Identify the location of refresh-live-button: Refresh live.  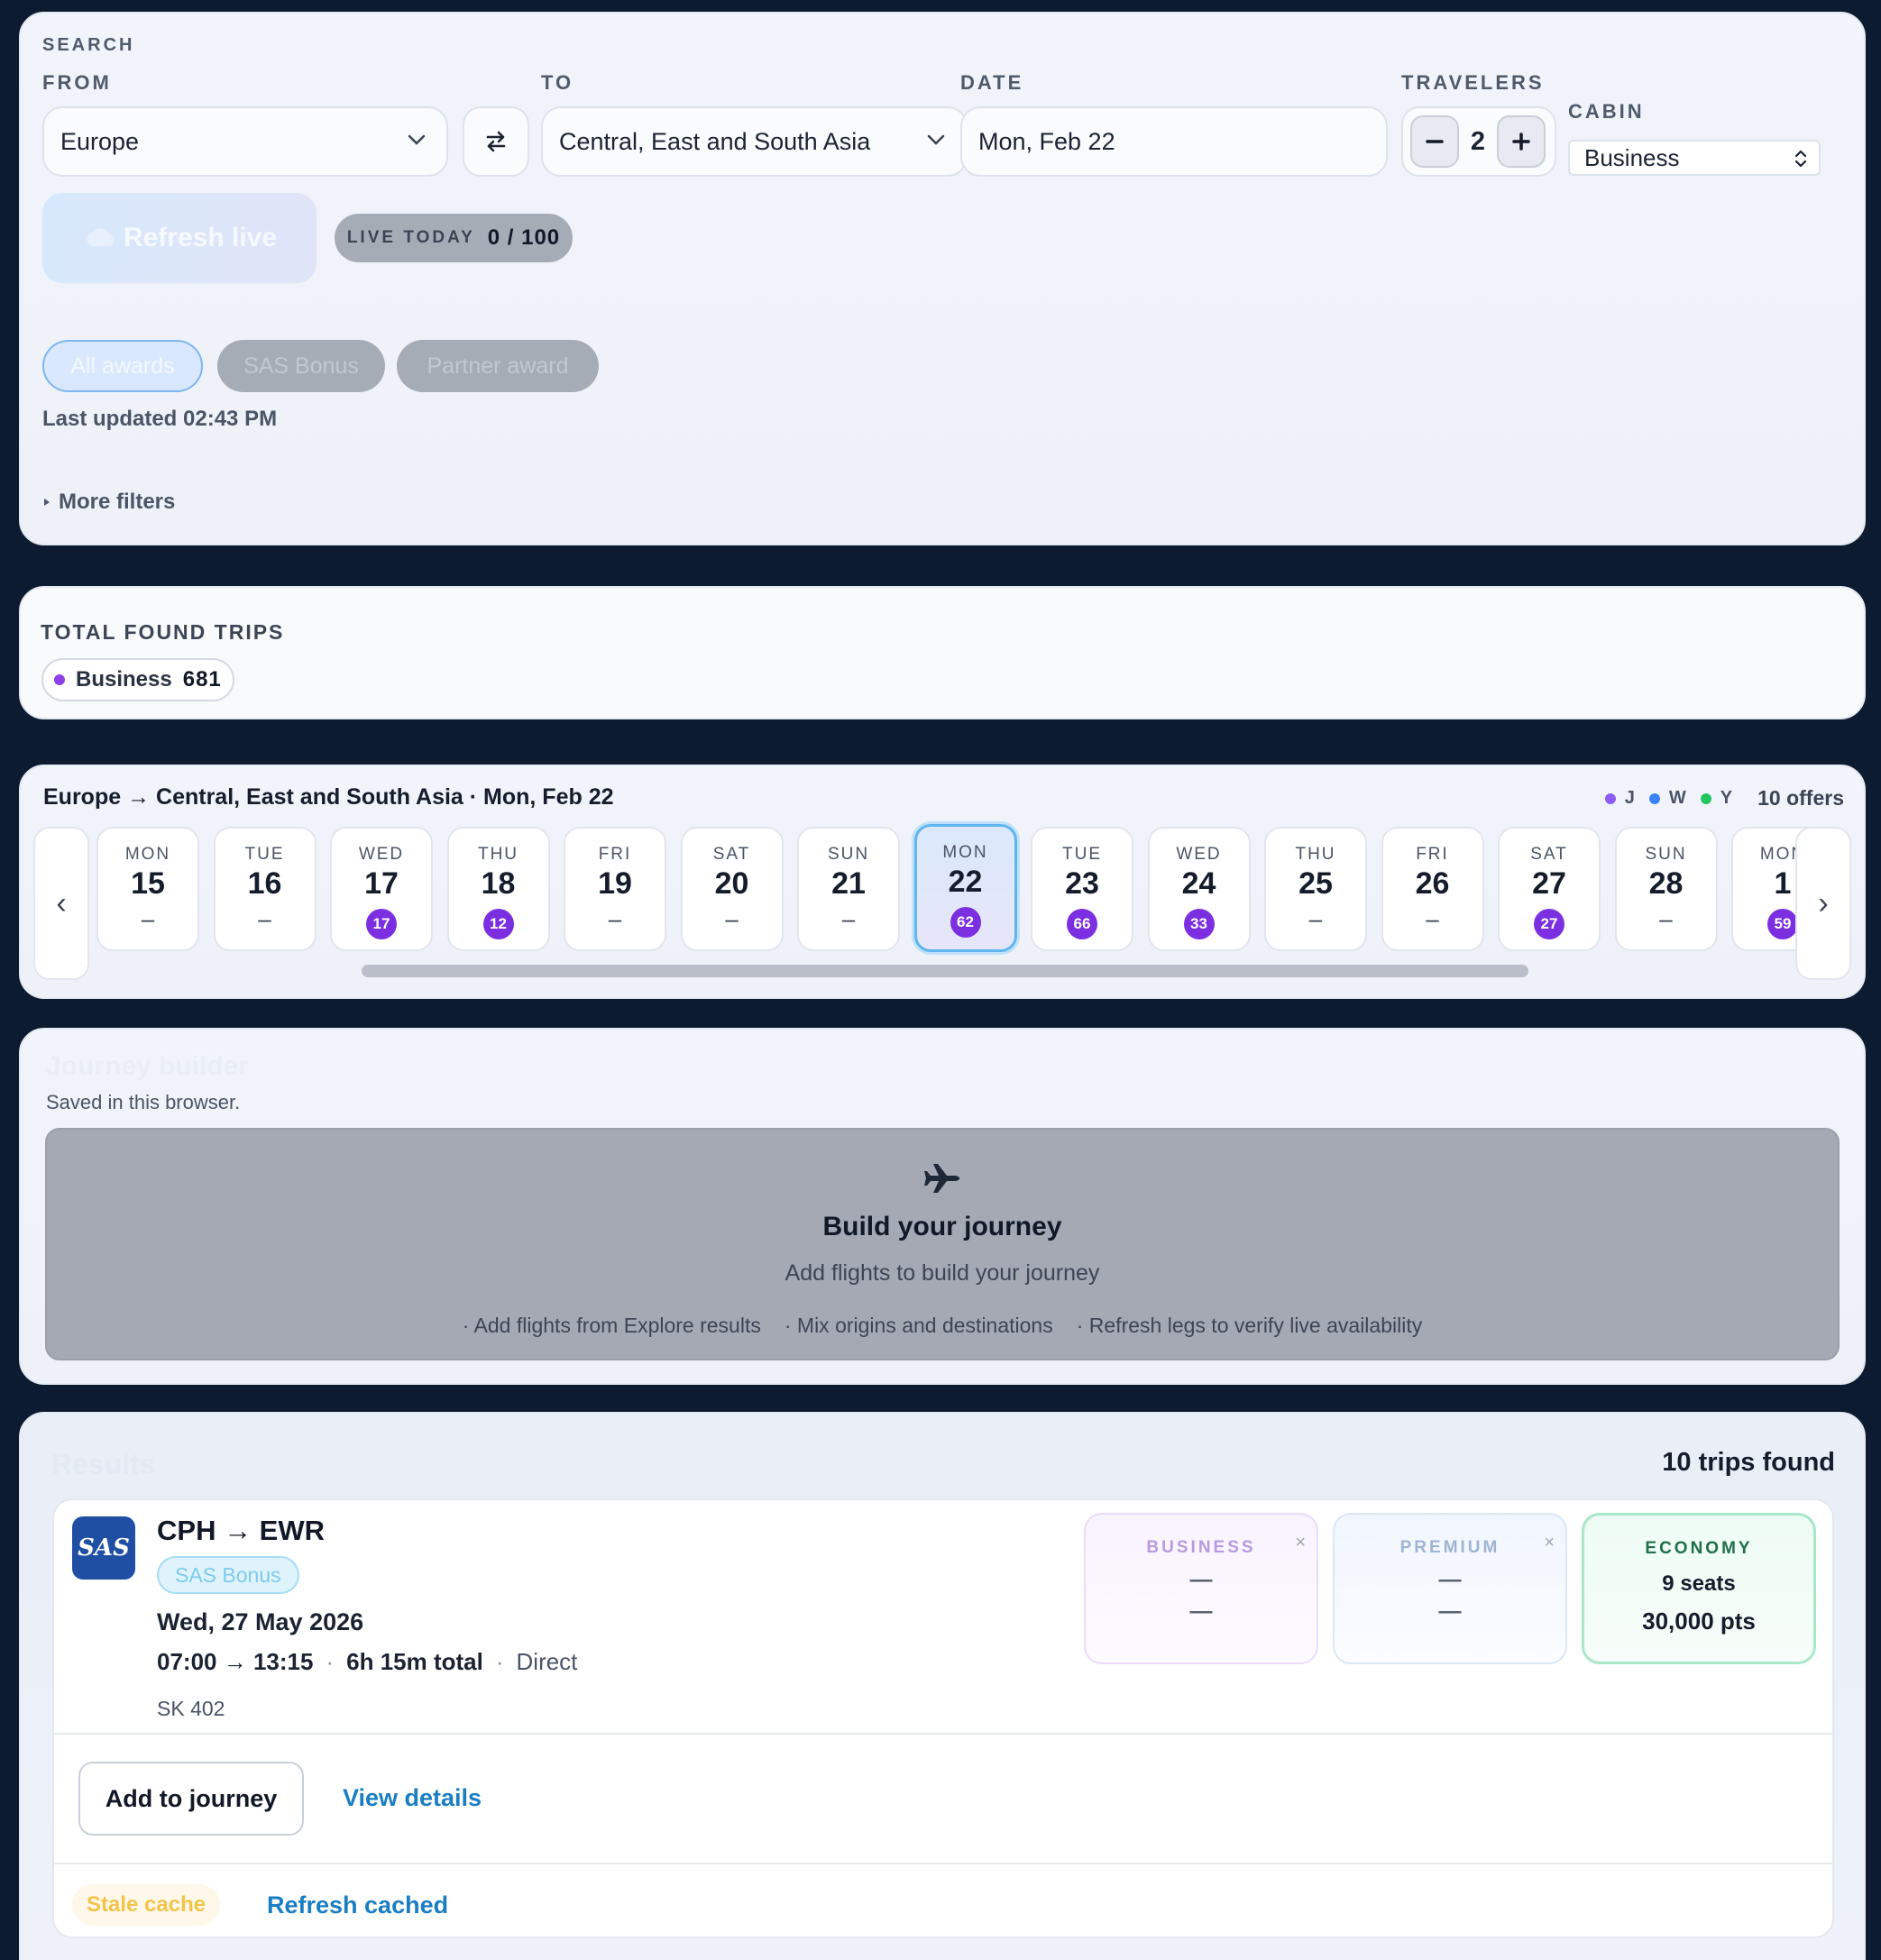
(179, 238).